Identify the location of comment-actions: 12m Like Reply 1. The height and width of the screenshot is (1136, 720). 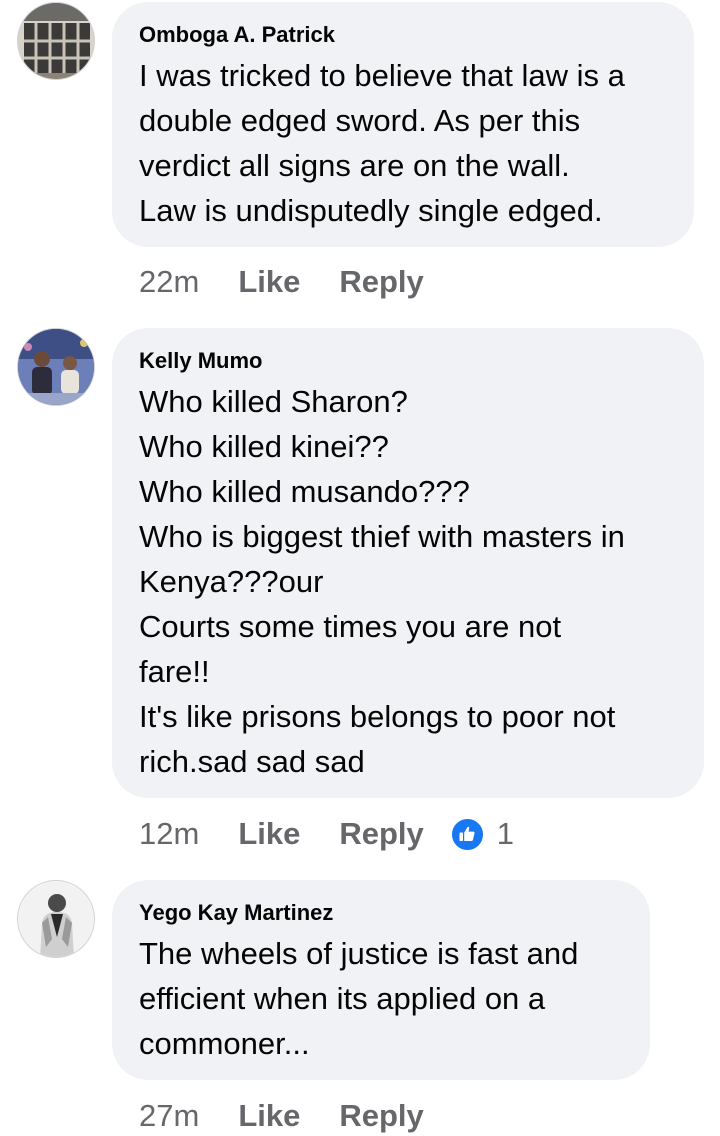
(326, 834).